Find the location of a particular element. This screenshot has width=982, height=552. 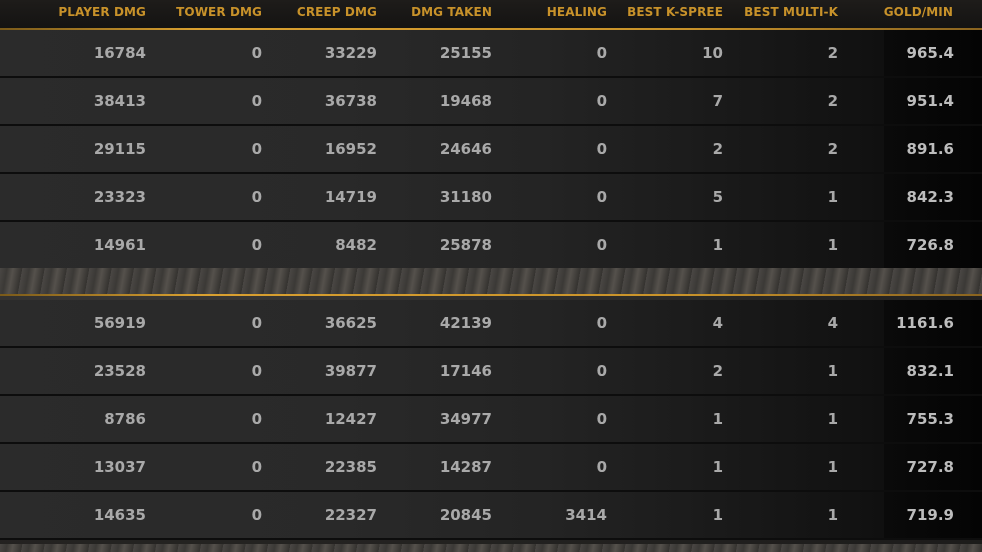

table-row: 8786 0 12427 34977 0 1 1 755.3 is located at coordinates (491, 420).